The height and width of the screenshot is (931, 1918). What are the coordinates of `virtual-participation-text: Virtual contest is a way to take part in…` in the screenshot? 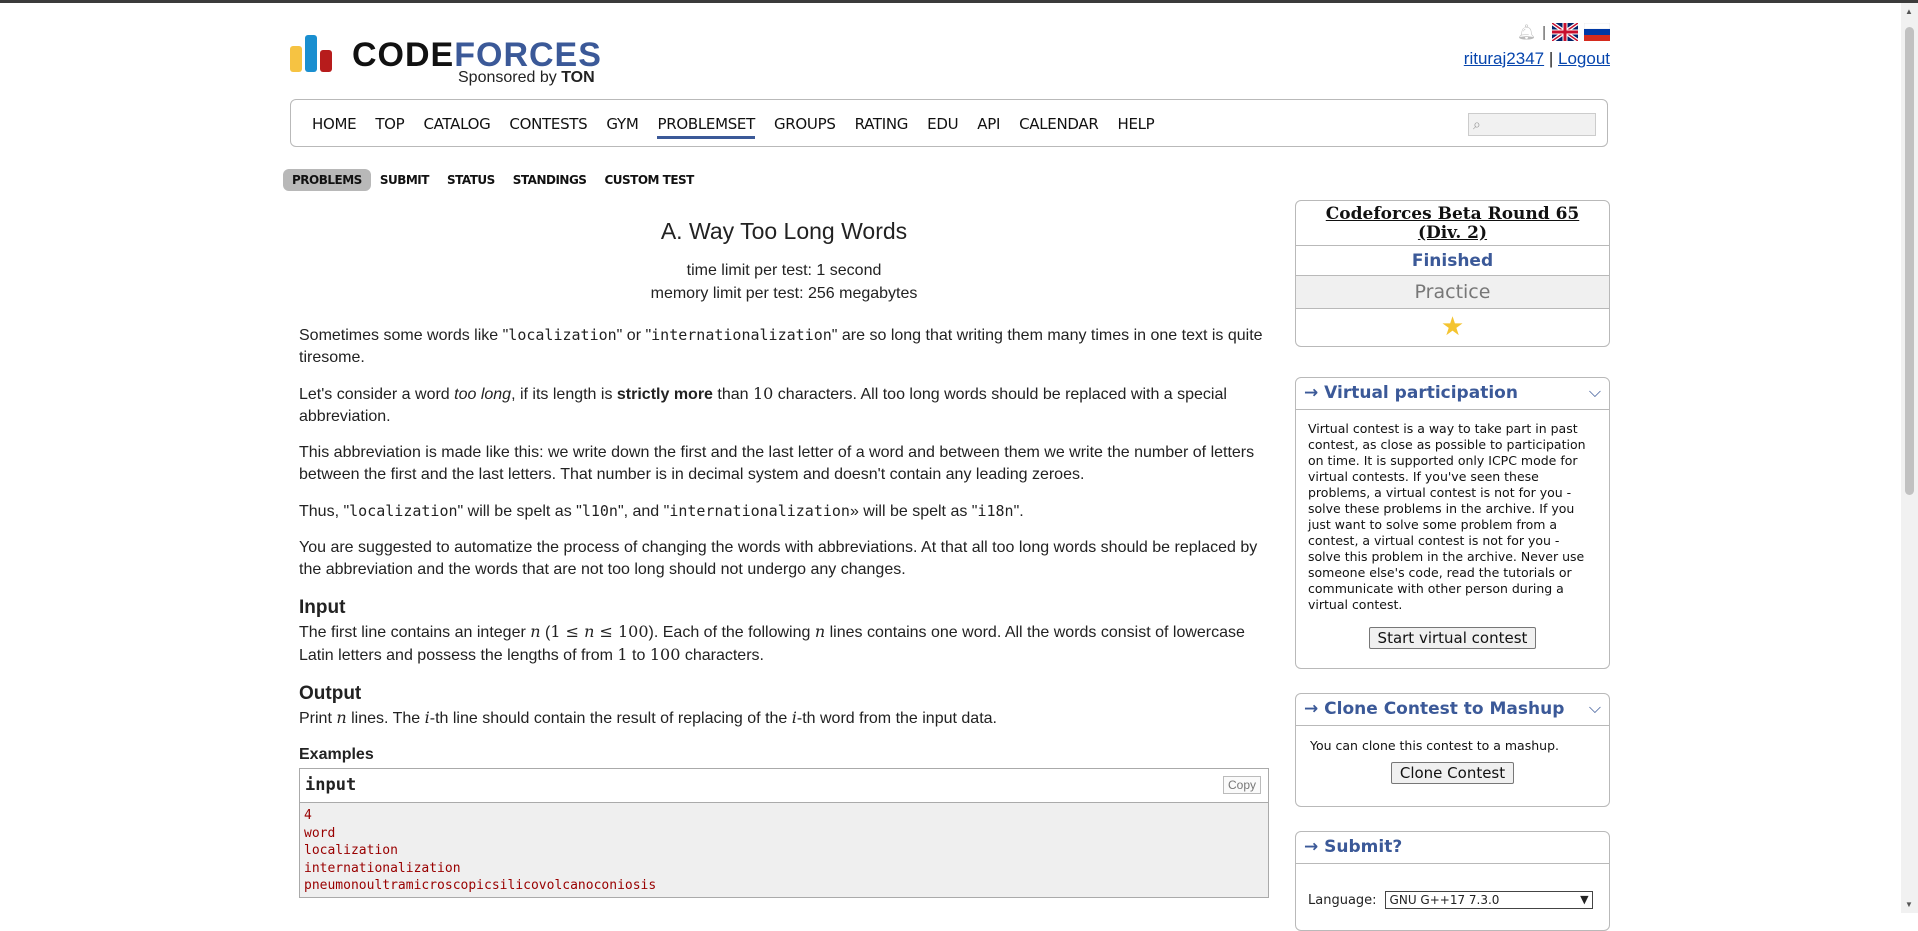 It's located at (1447, 516).